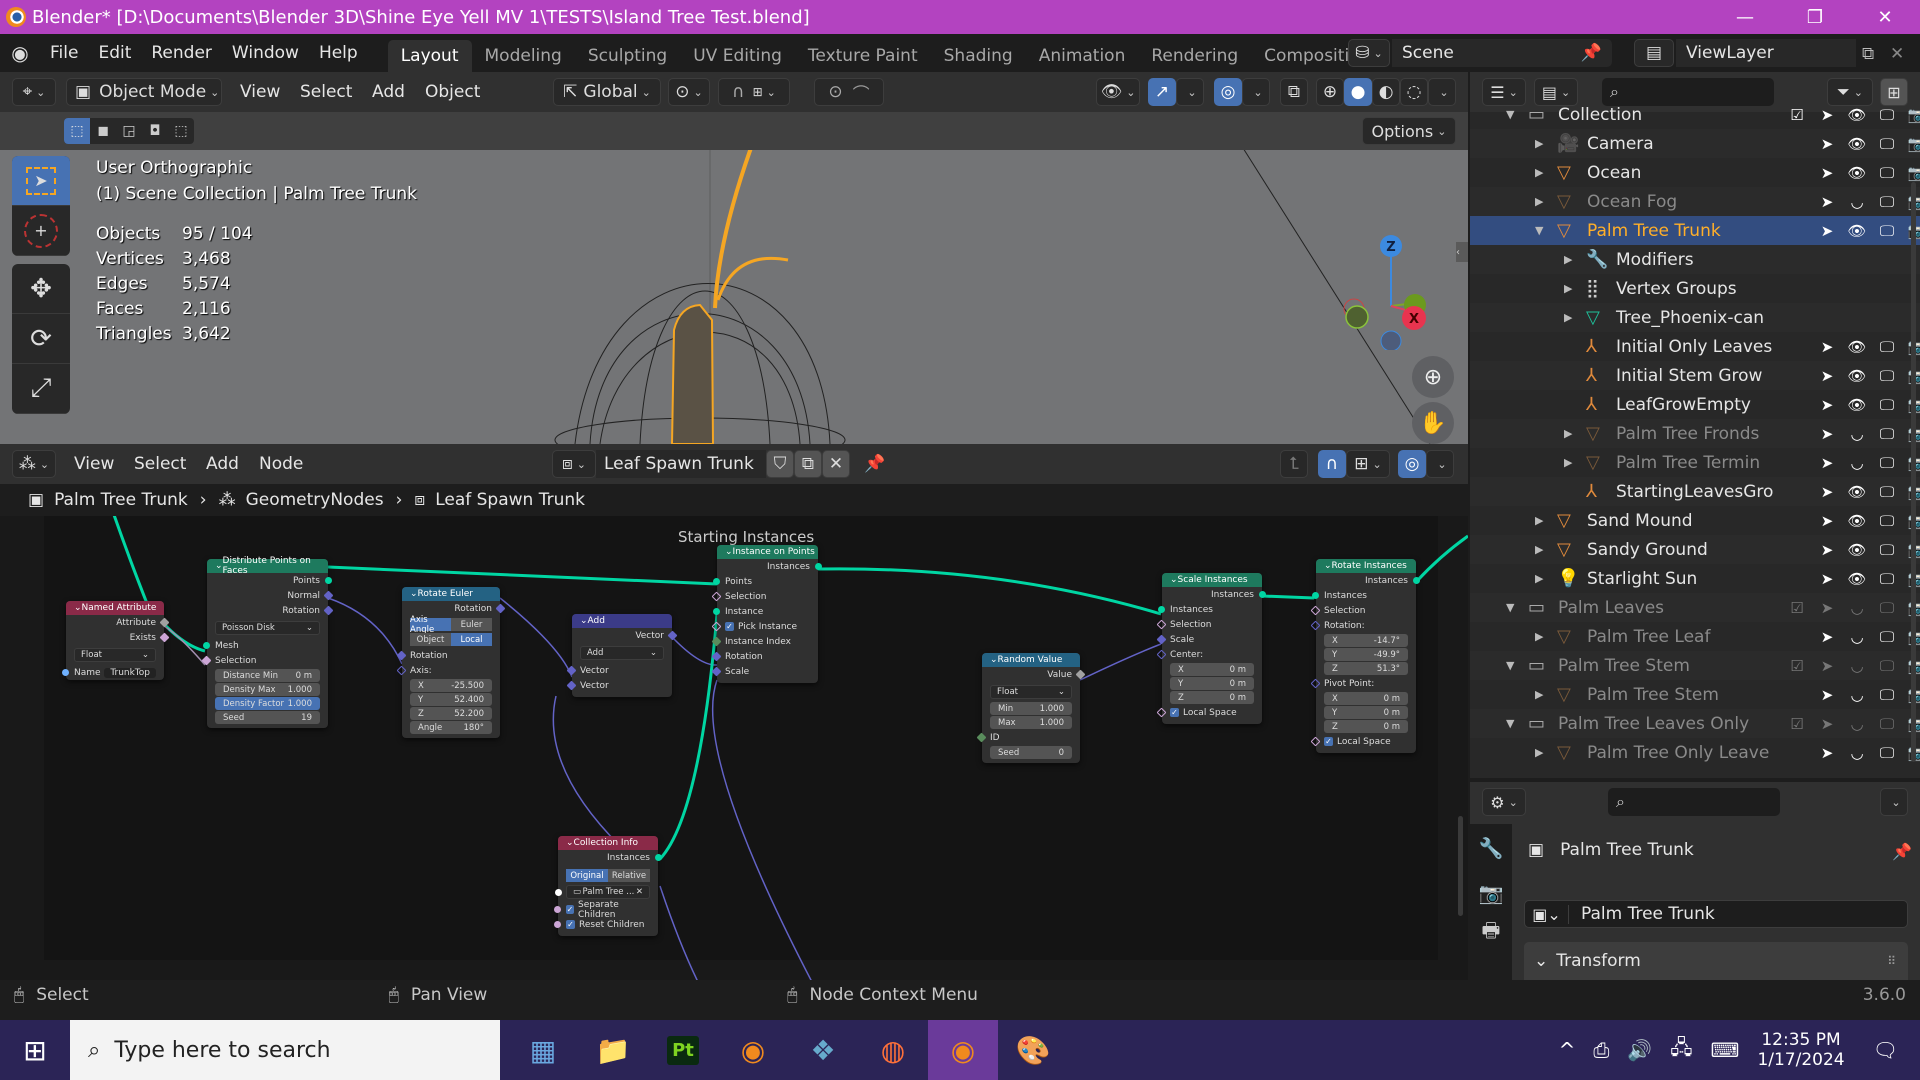  I want to click on volume-icon: 🔊, so click(1639, 1050).